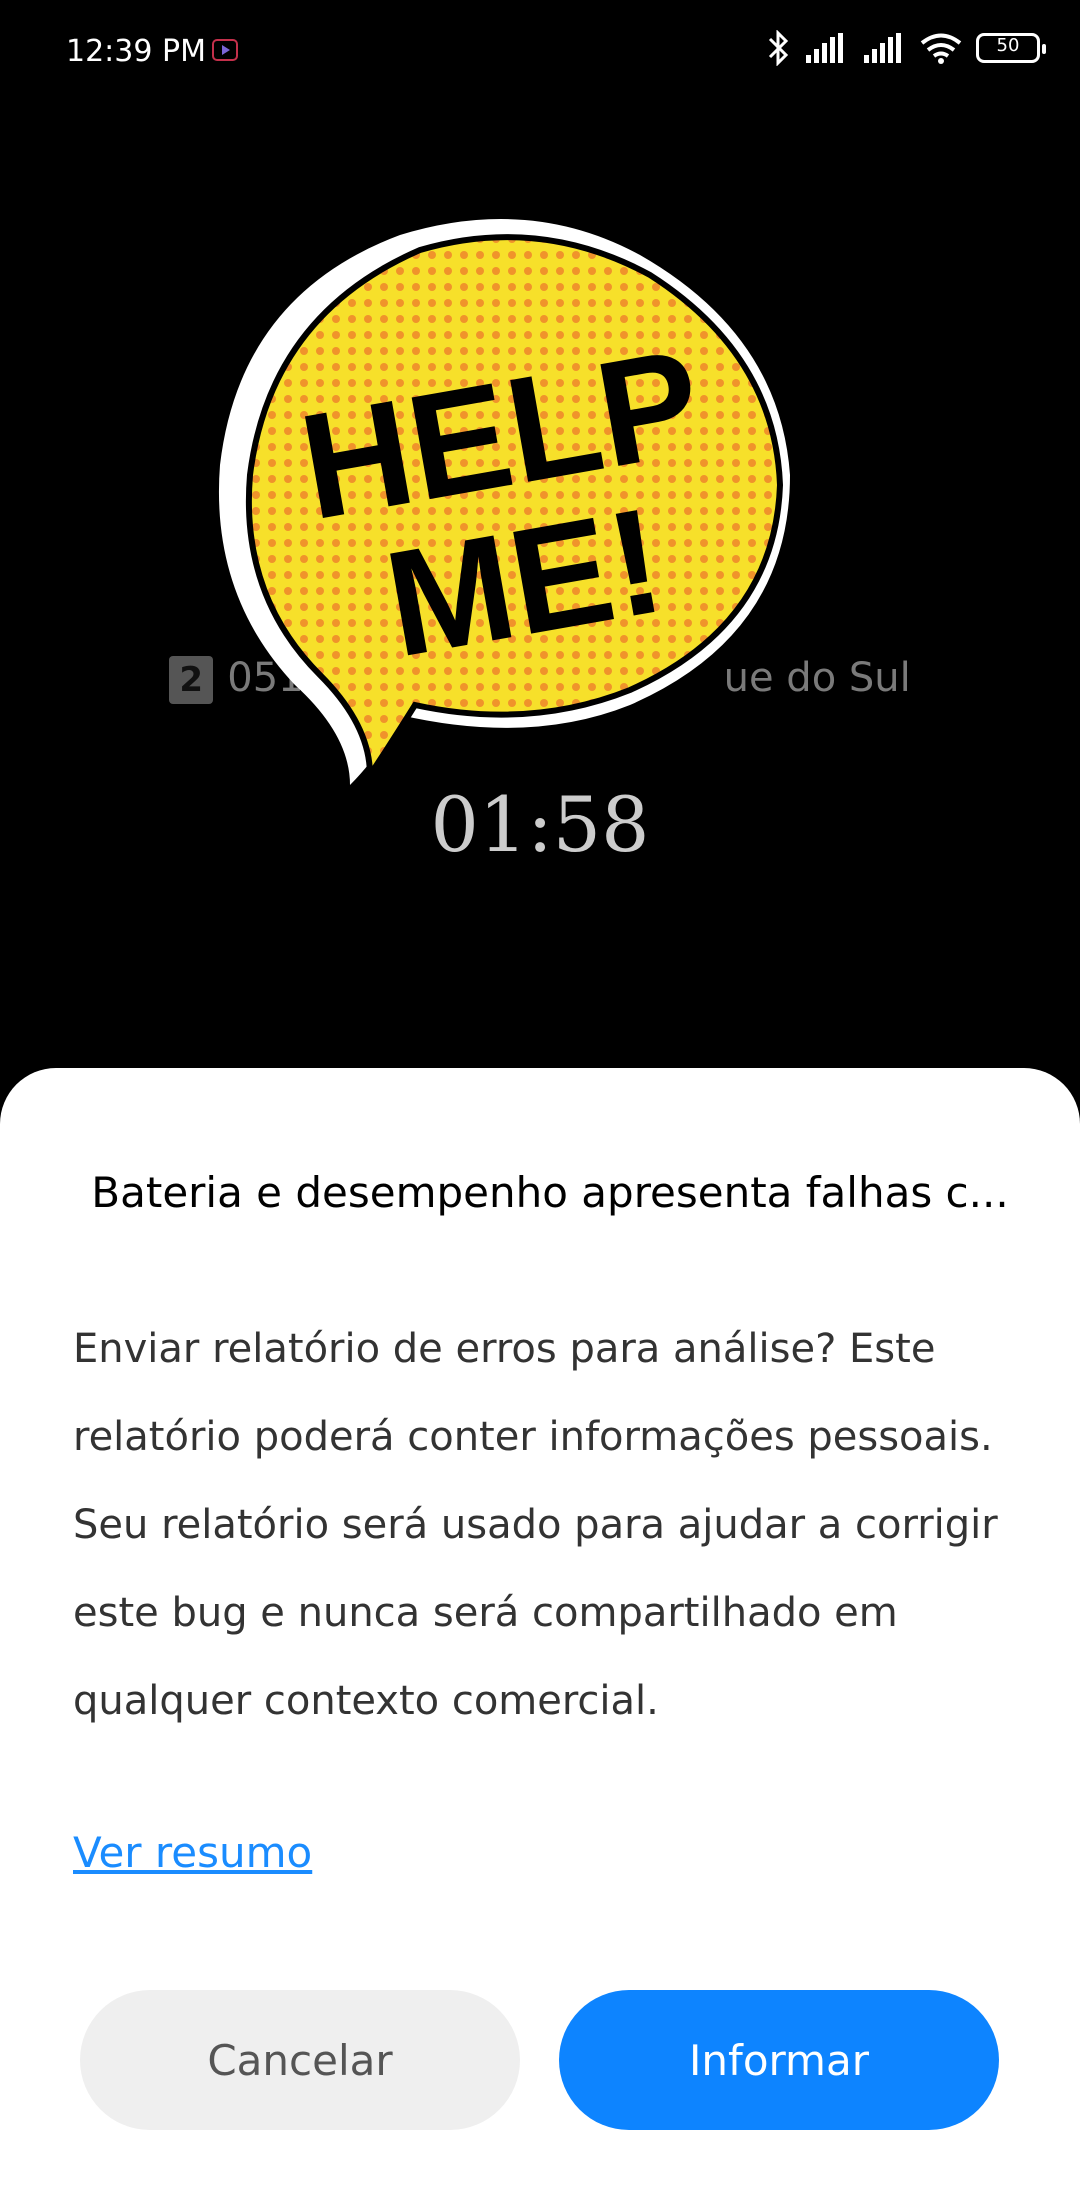  Describe the element at coordinates (884, 48) in the screenshot. I see `signal-sim2-icon` at that location.